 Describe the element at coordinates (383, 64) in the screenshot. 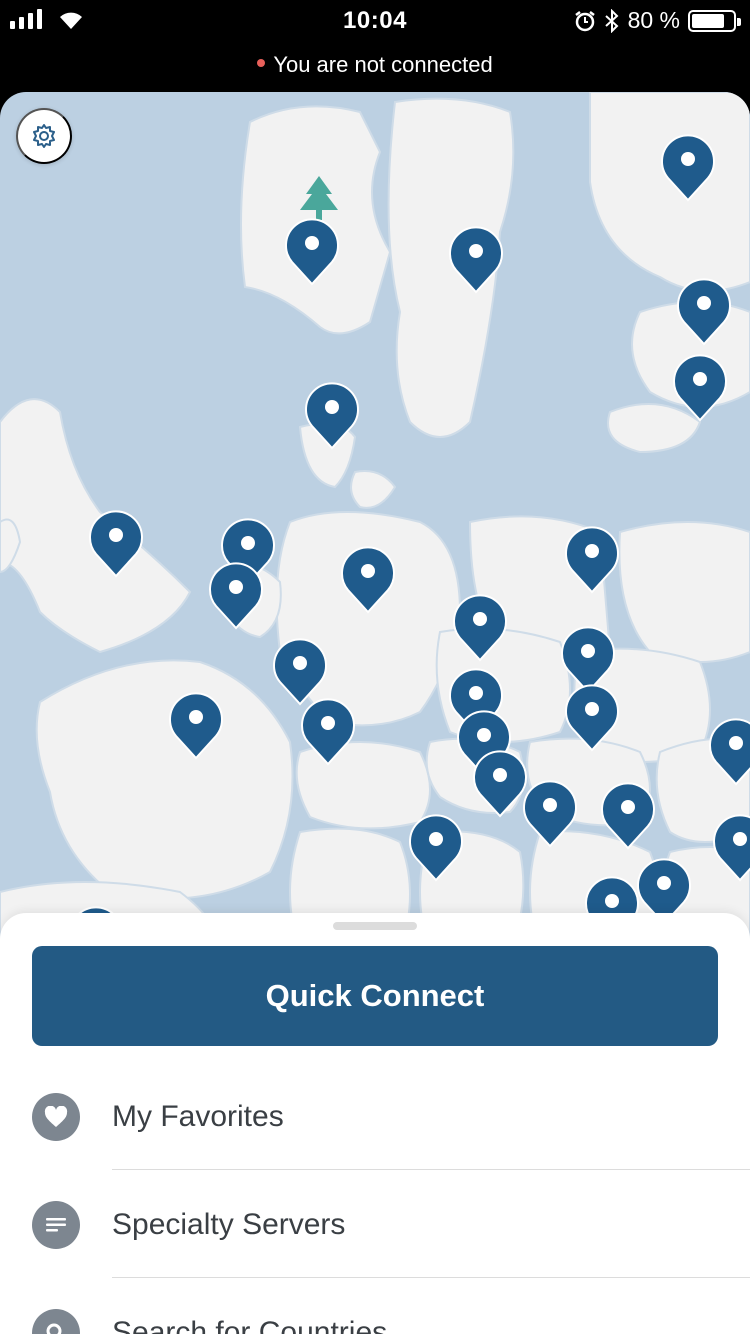

I see `connection-status-text: You are not connected` at that location.